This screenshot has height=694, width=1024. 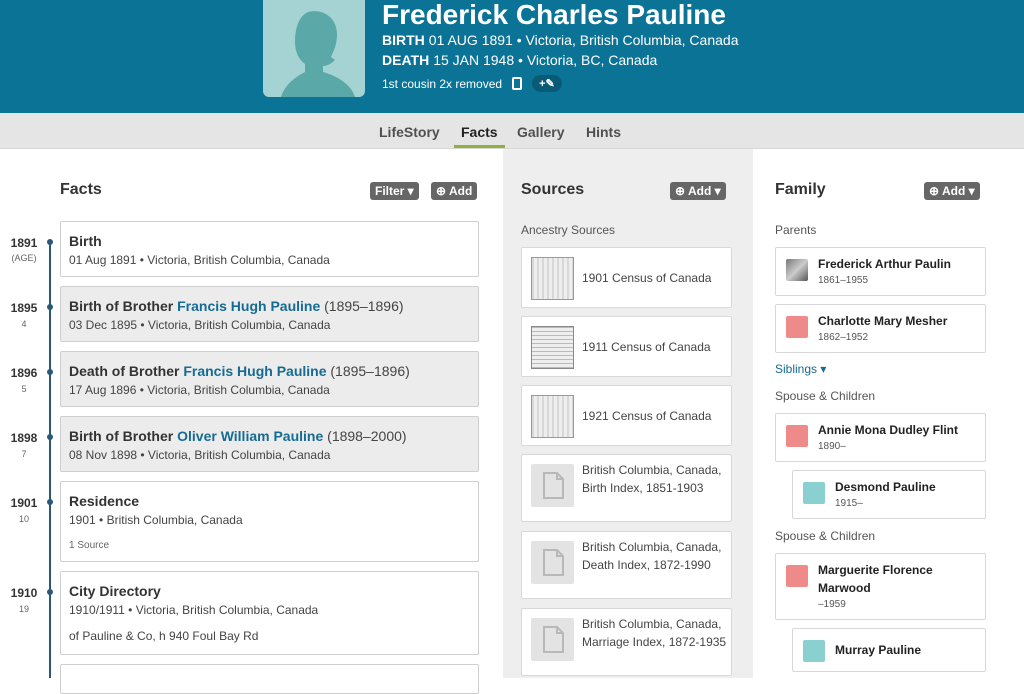 I want to click on timeline-age: (AGE), so click(x=24, y=258).